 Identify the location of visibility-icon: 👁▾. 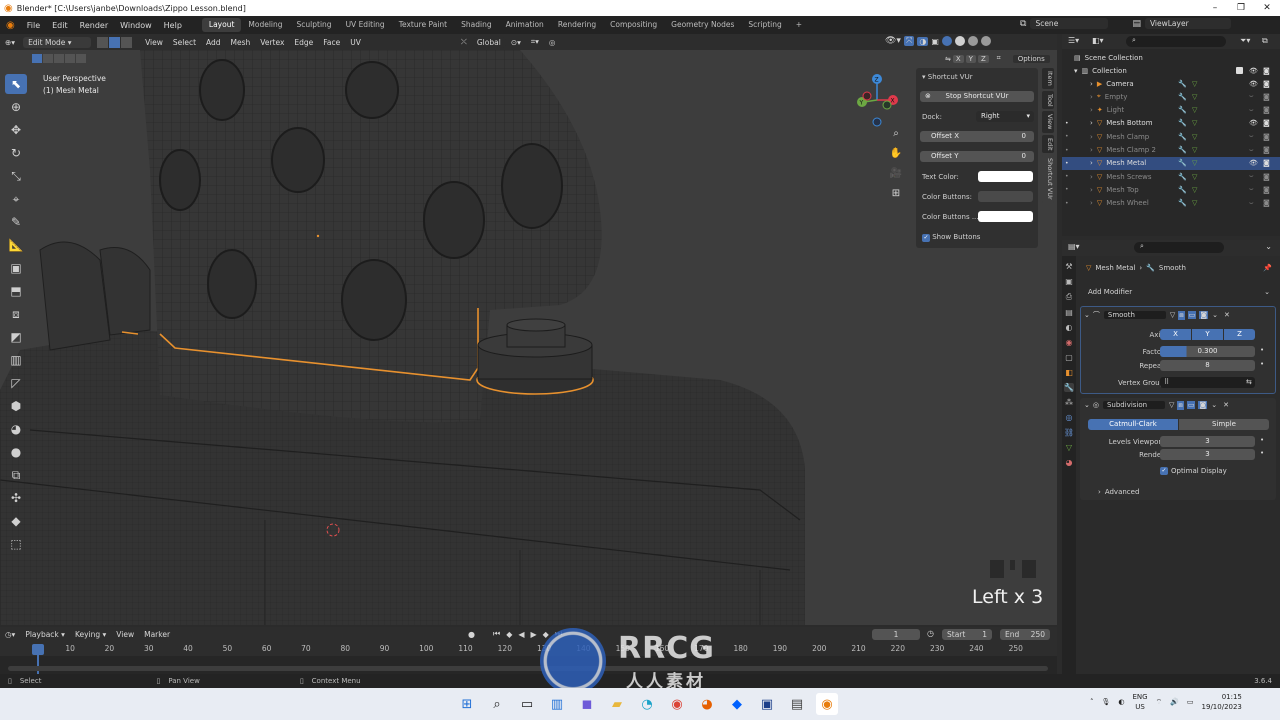
(893, 41).